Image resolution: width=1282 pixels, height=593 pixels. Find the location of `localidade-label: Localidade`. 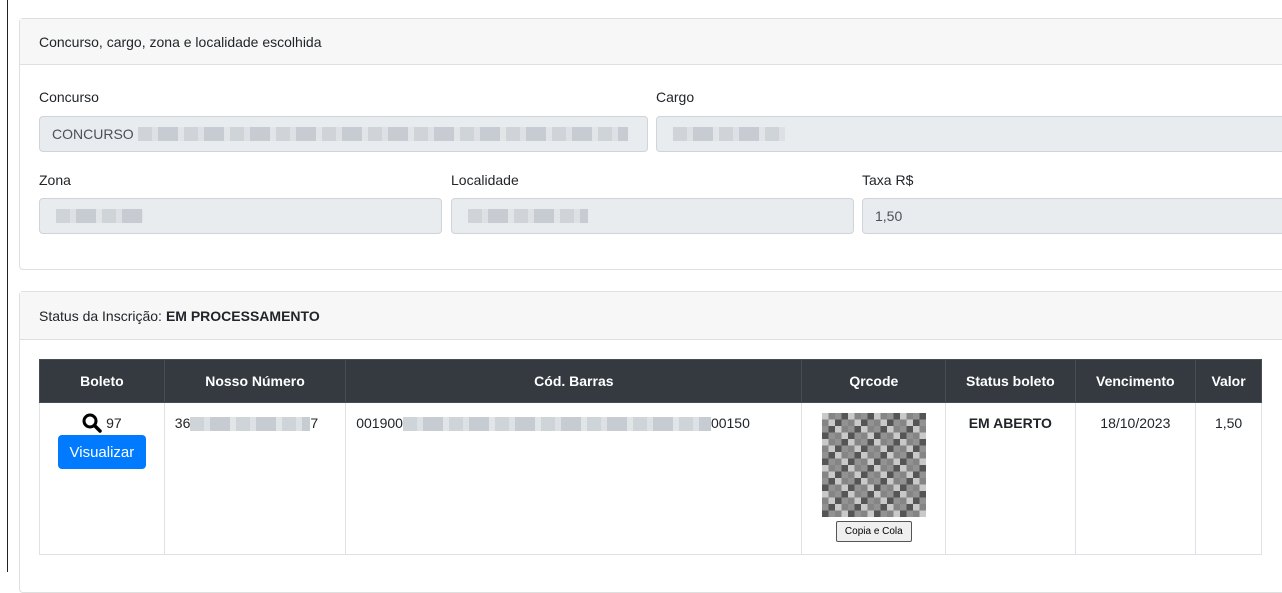

localidade-label: Localidade is located at coordinates (485, 180).